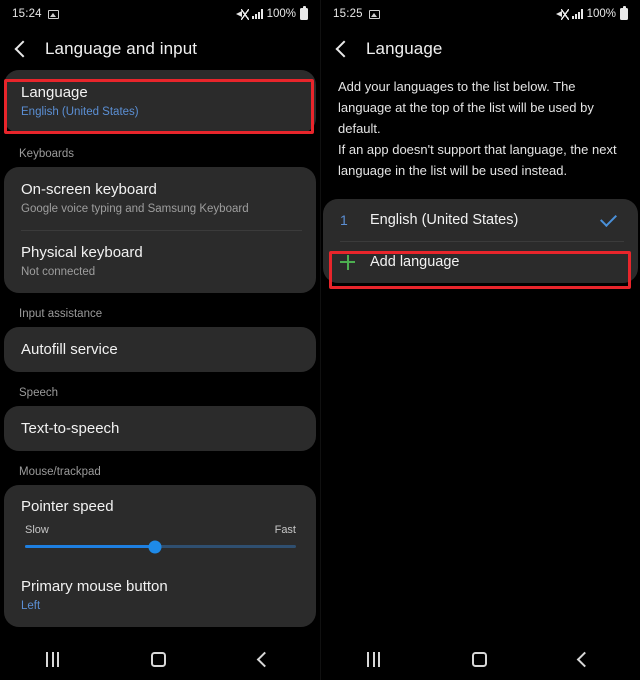 This screenshot has width=640, height=680. What do you see at coordinates (344, 220) in the screenshot?
I see `language-index: 1` at bounding box center [344, 220].